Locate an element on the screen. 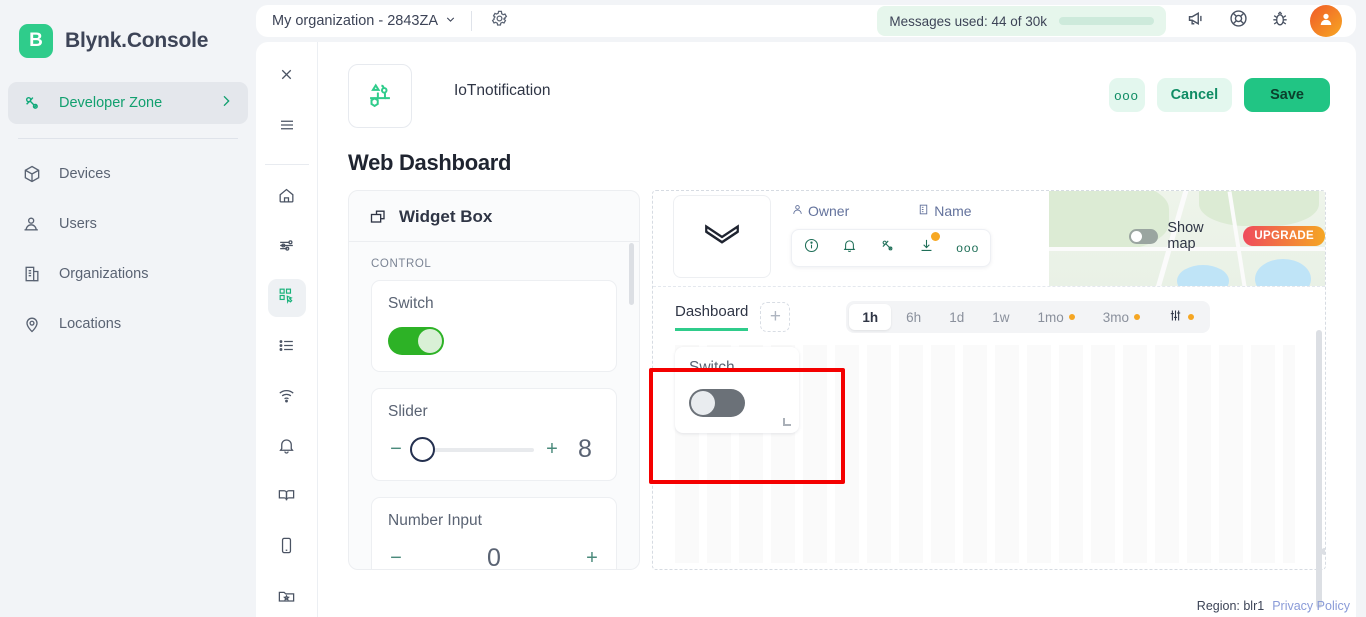 Image resolution: width=1366 pixels, height=617 pixels. privacy-policy-link: Privacy Policy is located at coordinates (1311, 606).